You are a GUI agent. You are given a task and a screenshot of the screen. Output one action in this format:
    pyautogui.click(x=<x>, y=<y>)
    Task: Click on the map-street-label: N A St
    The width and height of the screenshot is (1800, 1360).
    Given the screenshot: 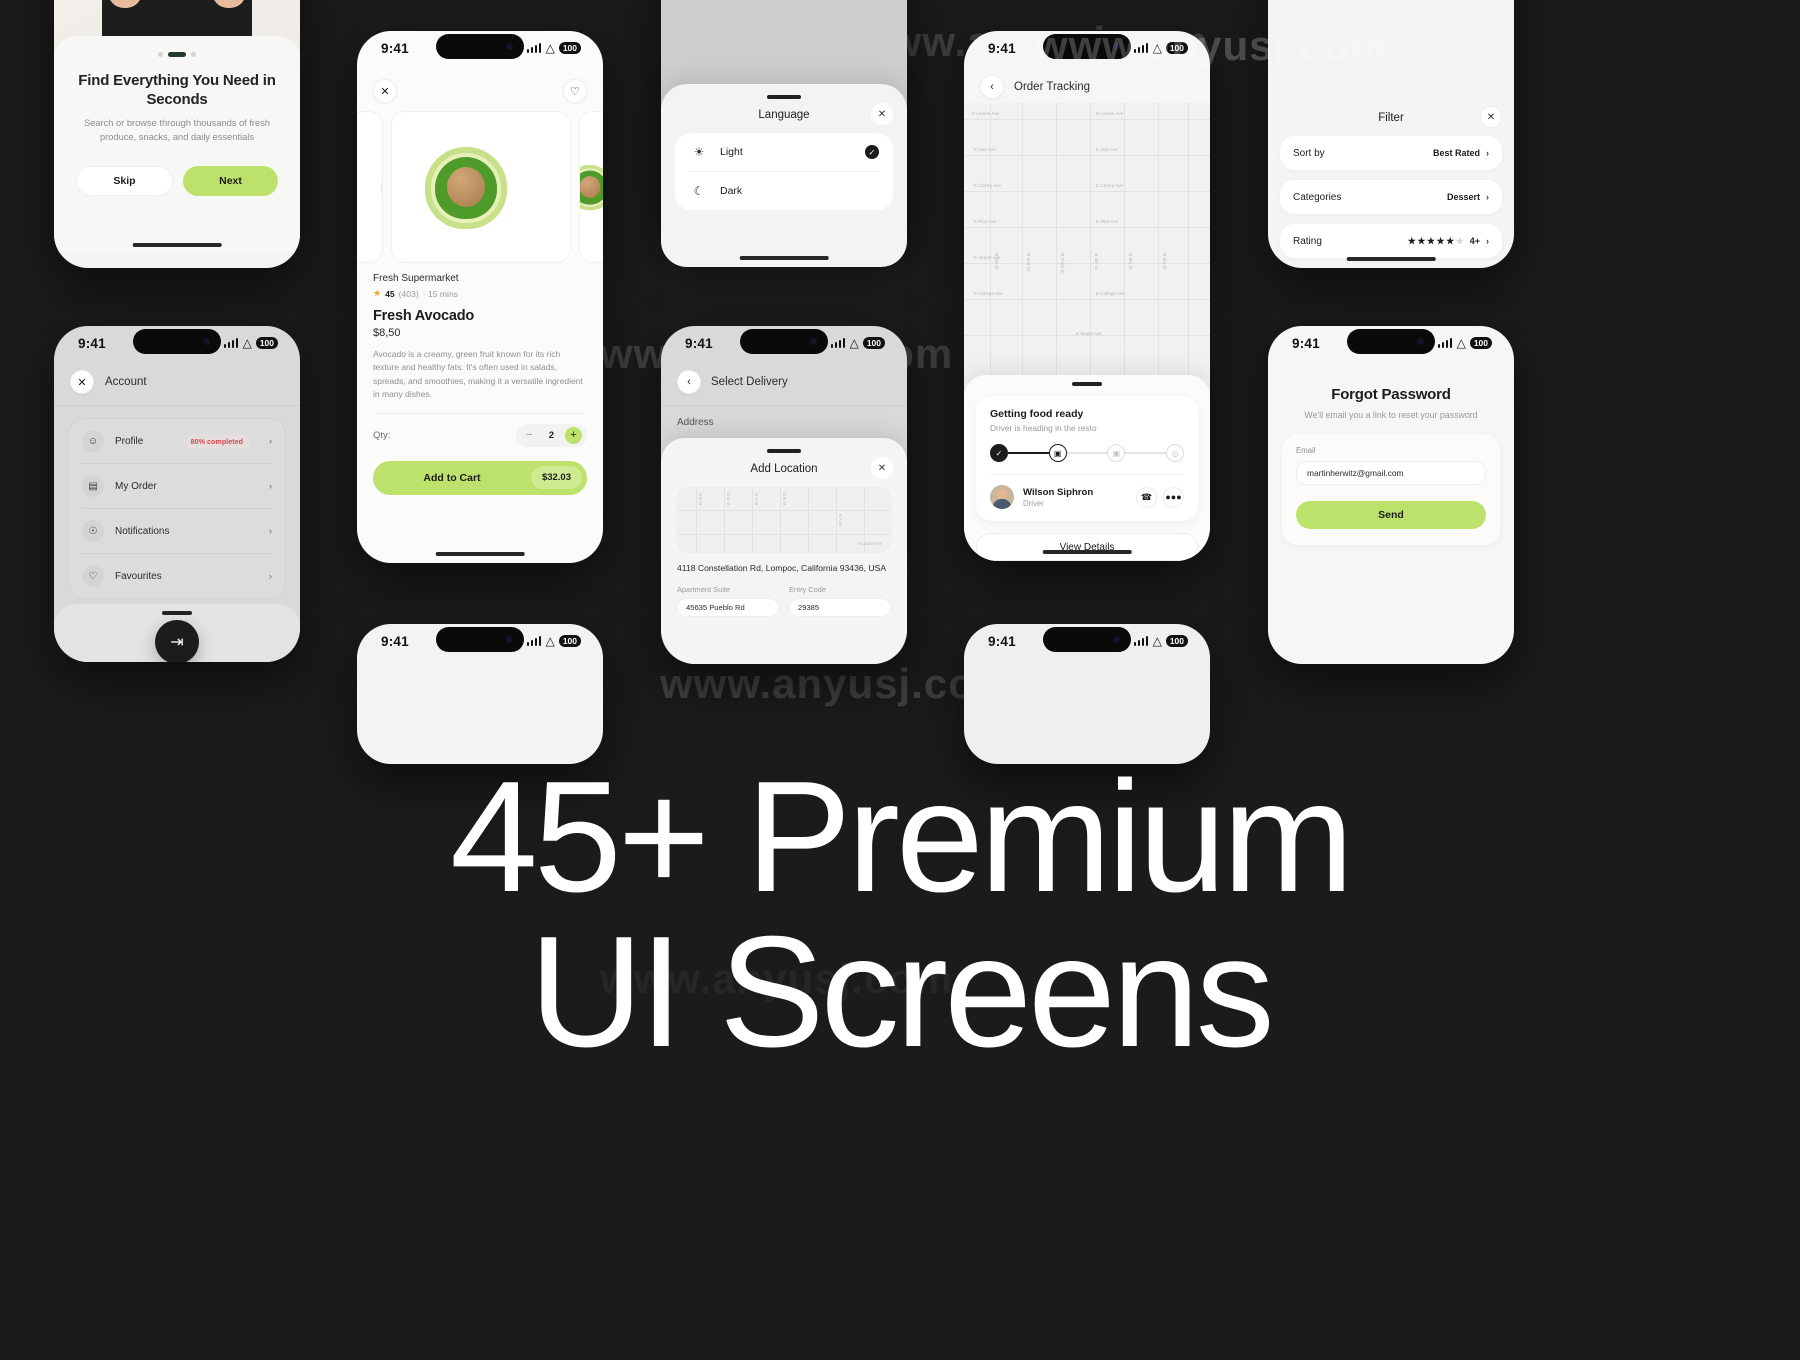 What is the action you would take?
    pyautogui.click(x=840, y=520)
    